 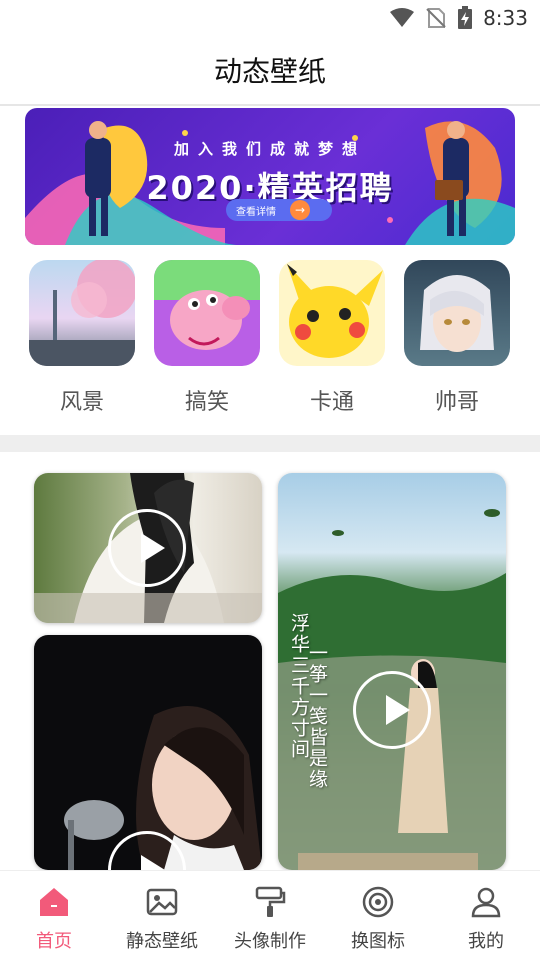 I want to click on app-header: 动态壁纸, so click(x=270, y=71).